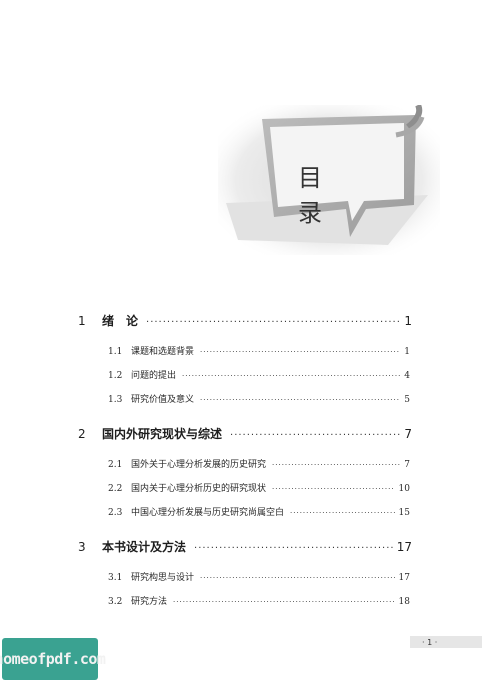 The image size is (482, 681). I want to click on page-number: · 1 ·, so click(446, 642).